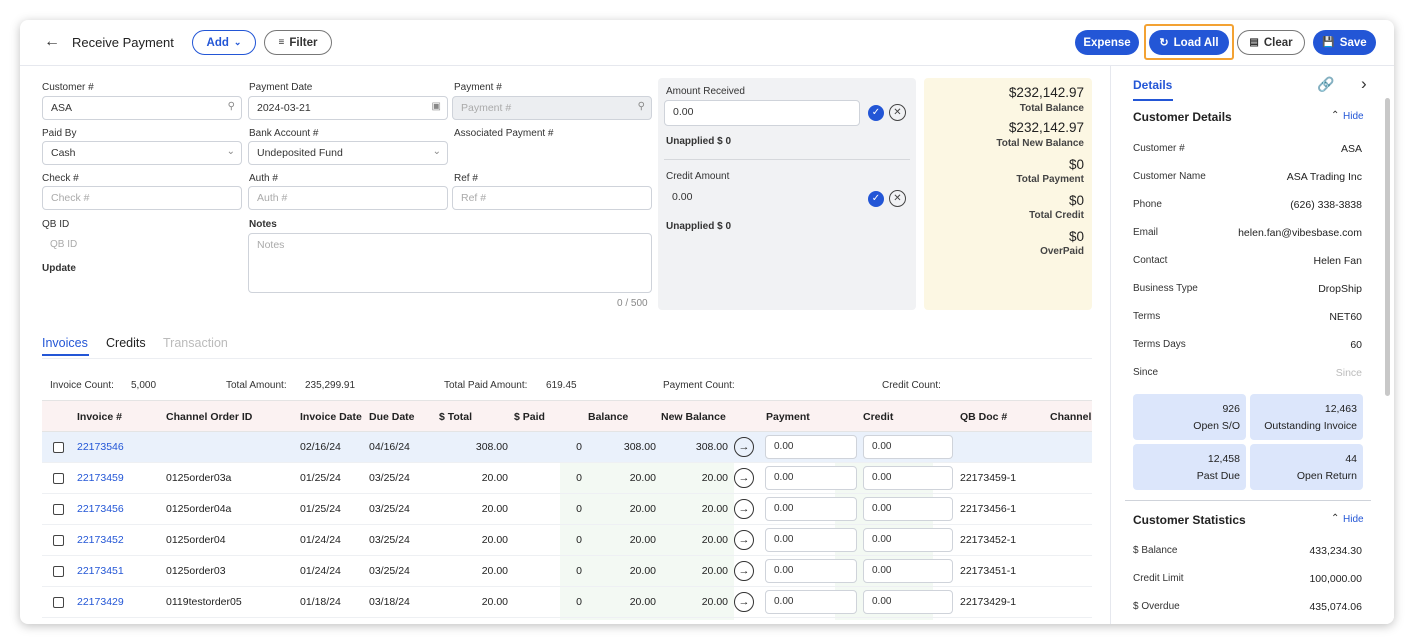 The height and width of the screenshot is (644, 1414). Describe the element at coordinates (100, 602) in the screenshot. I see `invoice-link: 22173429` at that location.